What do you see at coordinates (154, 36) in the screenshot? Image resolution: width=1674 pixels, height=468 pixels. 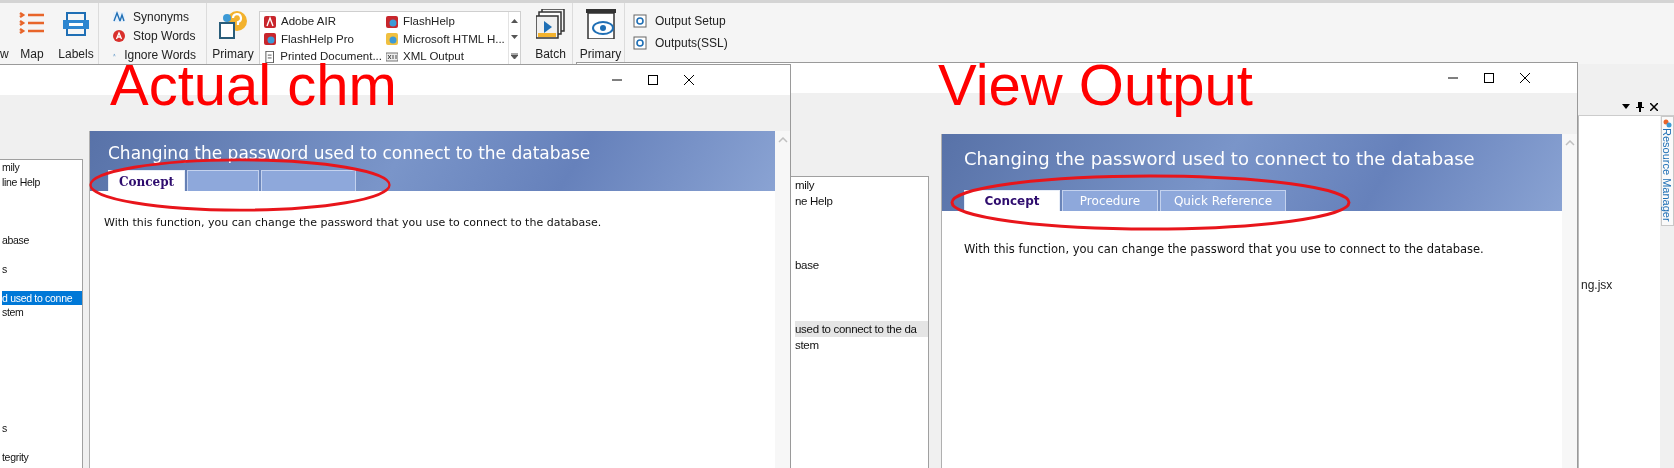 I see `ribbon-button: Stop Words` at bounding box center [154, 36].